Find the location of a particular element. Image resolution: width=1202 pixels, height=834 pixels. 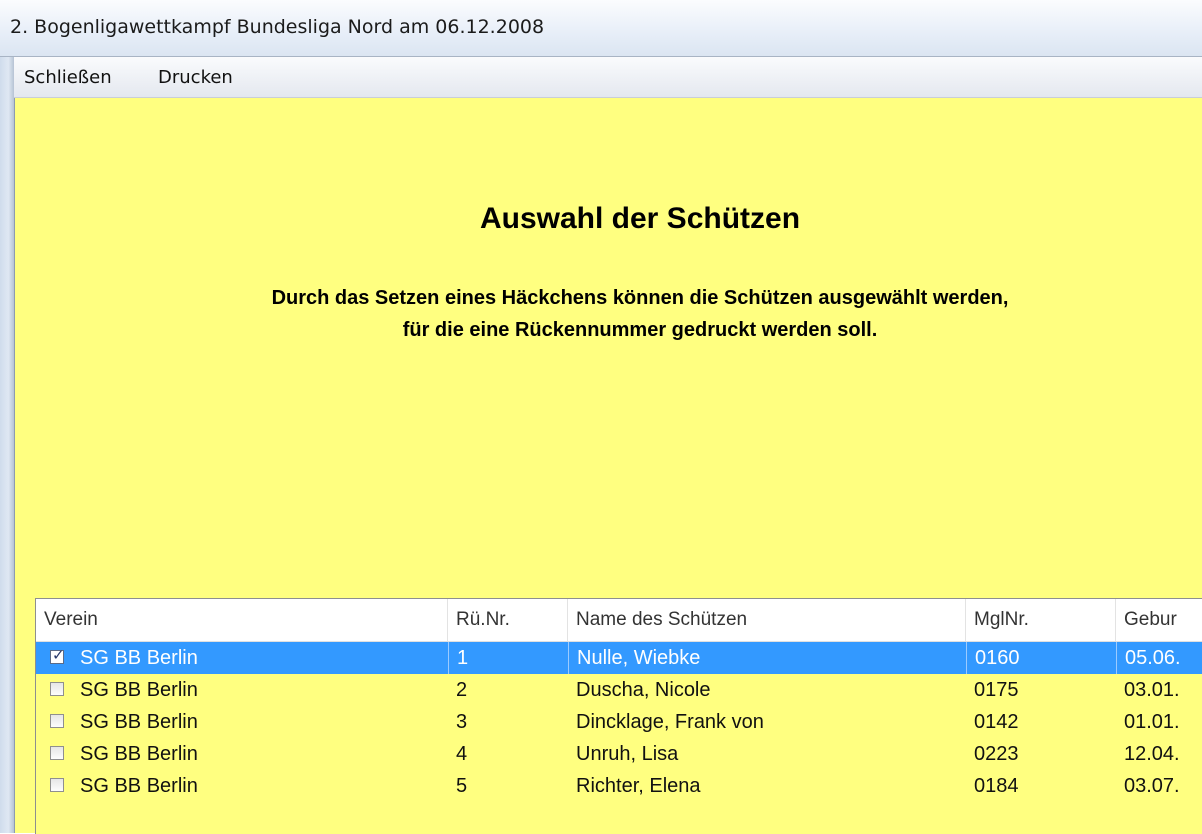

cell-rueckennummer: 4 is located at coordinates (462, 754).